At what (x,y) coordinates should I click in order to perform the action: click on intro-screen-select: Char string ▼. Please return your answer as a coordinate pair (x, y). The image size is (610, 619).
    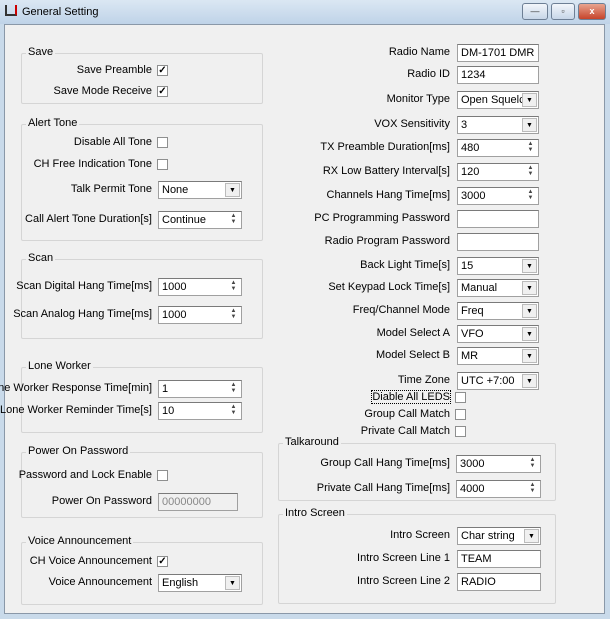
    Looking at the image, I should click on (499, 536).